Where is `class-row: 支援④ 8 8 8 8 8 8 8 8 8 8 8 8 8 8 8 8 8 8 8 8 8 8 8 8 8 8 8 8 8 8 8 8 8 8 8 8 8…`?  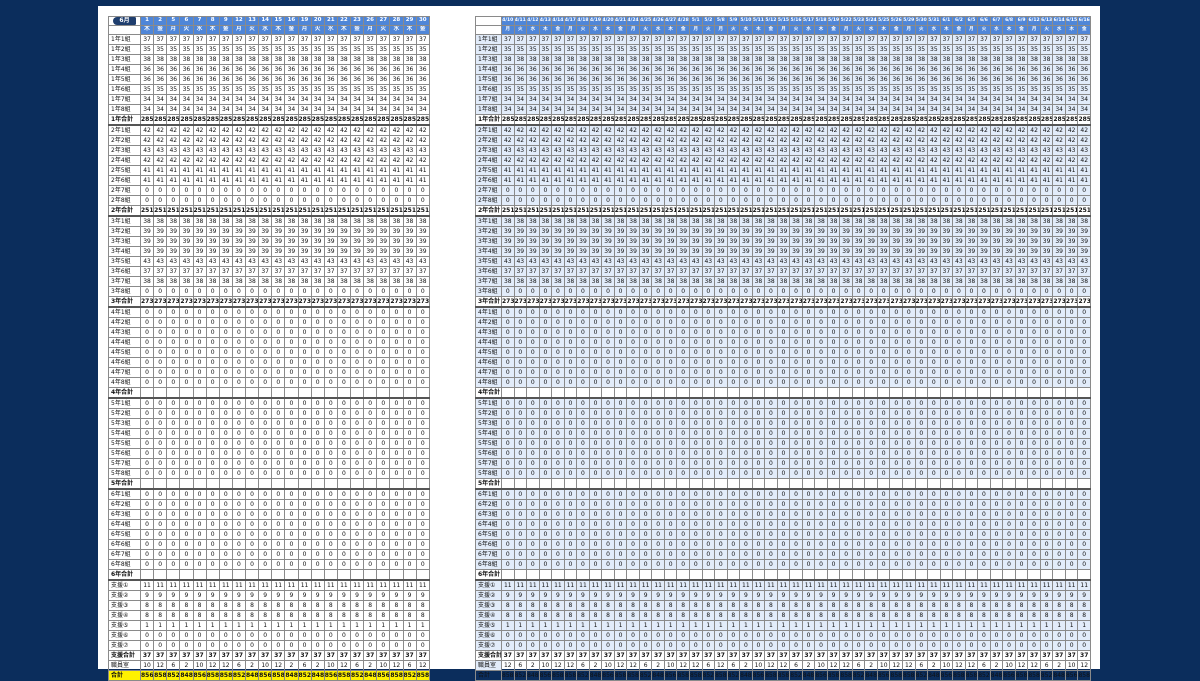
class-row: 支援④ 8 8 8 8 8 8 8 8 8 8 8 8 8 8 8 8 8 8 8 8 8 8 8 8 8 8 8 8 8 8 8 8 8 8 8 8 8… is located at coordinates (783, 615).